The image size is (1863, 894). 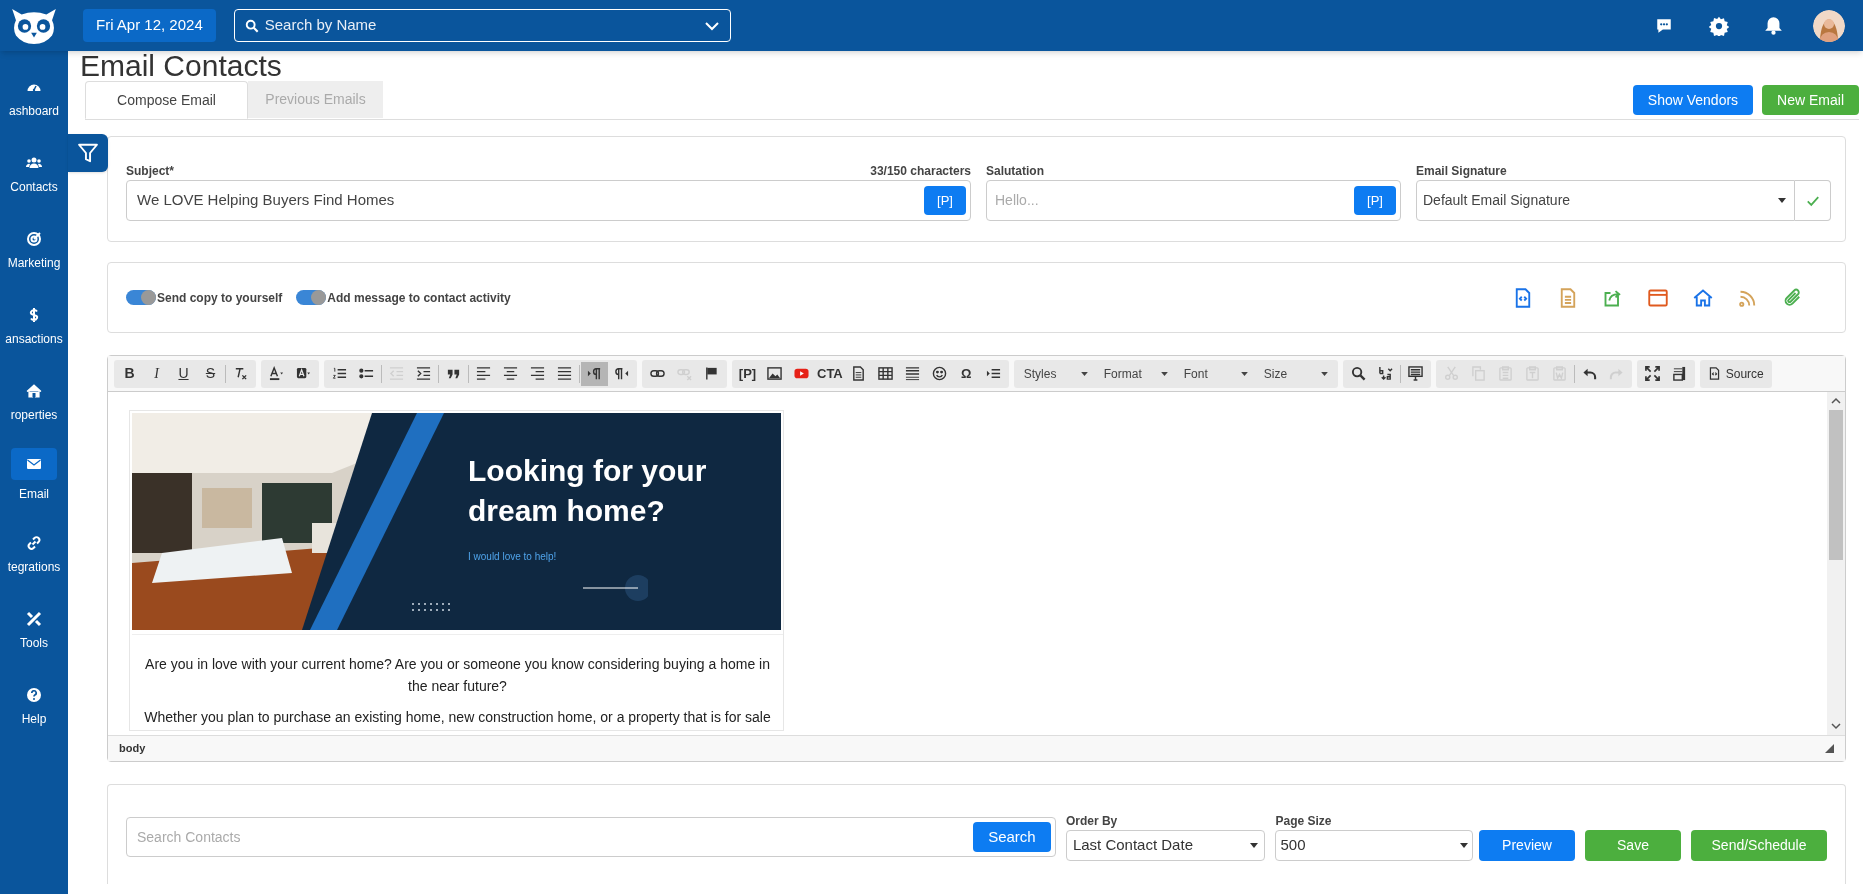 What do you see at coordinates (1304, 821) in the screenshot?
I see `page-size-label: Page Size` at bounding box center [1304, 821].